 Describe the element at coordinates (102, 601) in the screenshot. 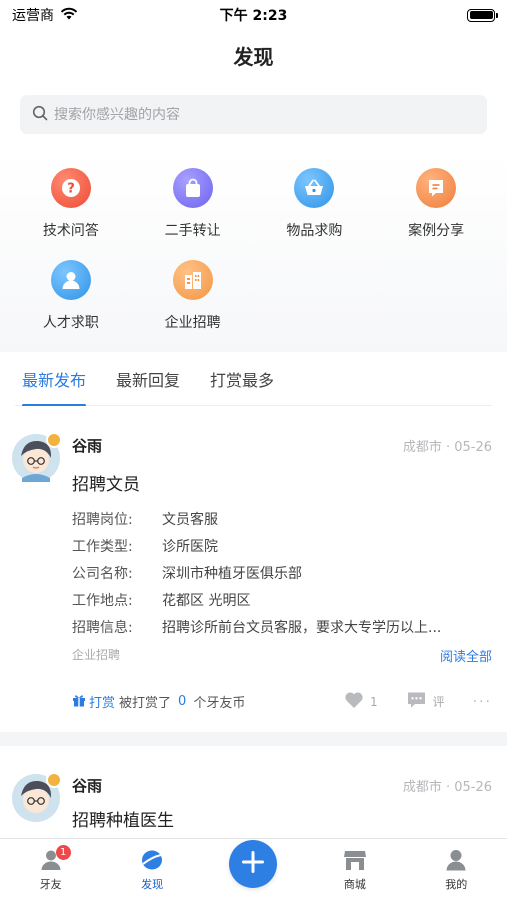

I see `field-label: 工作地点:` at that location.